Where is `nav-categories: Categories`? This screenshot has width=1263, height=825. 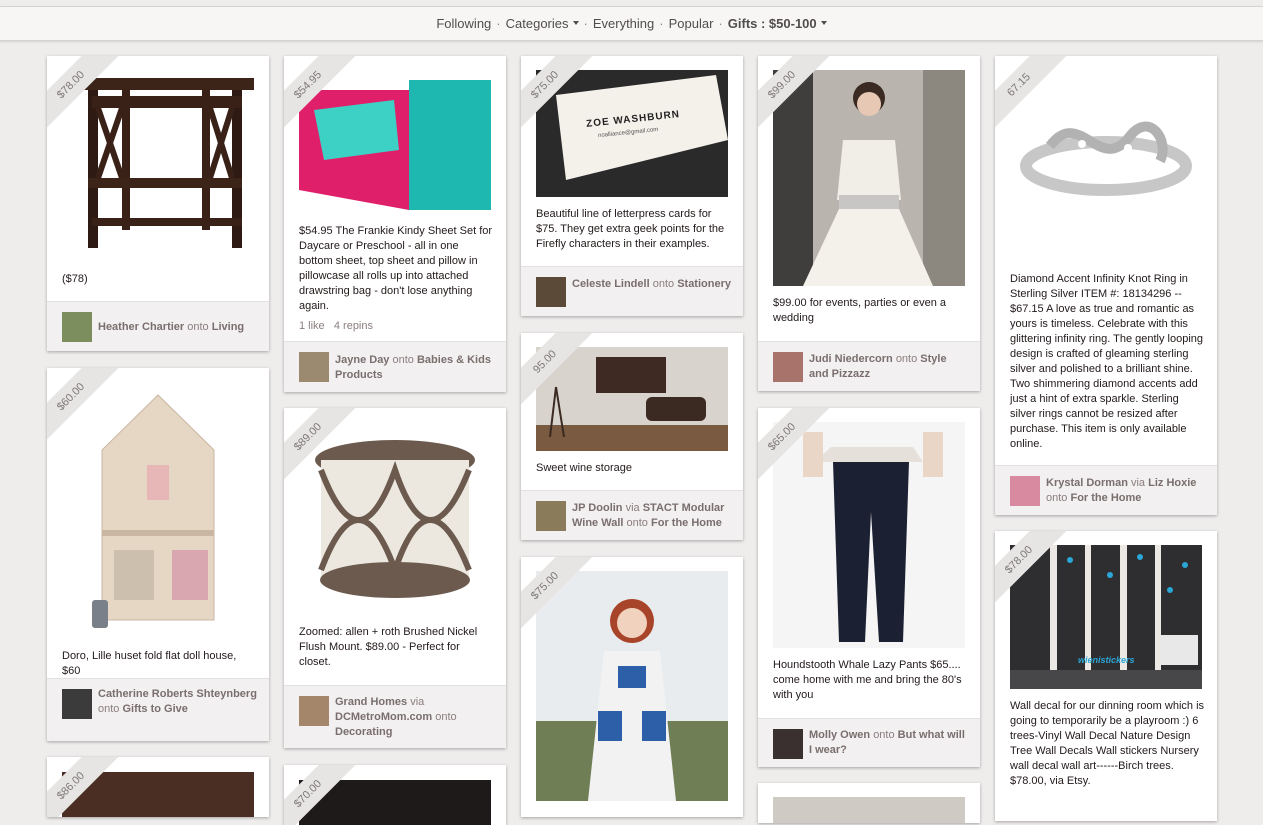 nav-categories: Categories is located at coordinates (542, 23).